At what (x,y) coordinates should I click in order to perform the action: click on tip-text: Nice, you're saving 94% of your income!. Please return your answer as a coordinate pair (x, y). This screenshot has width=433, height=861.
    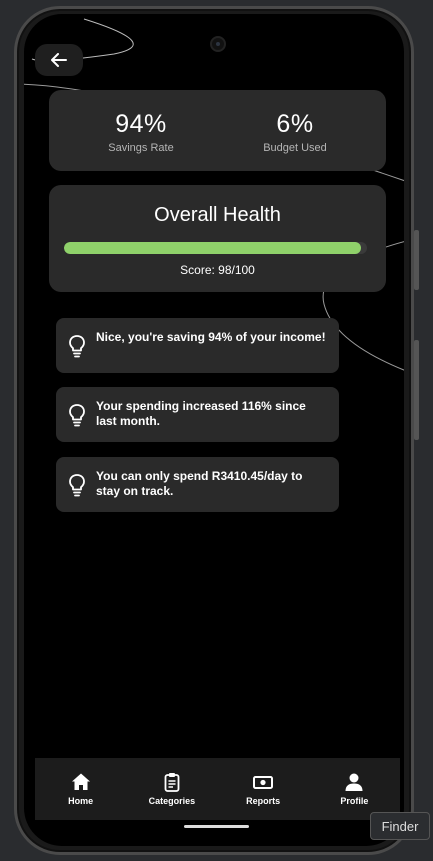
    Looking at the image, I should click on (211, 337).